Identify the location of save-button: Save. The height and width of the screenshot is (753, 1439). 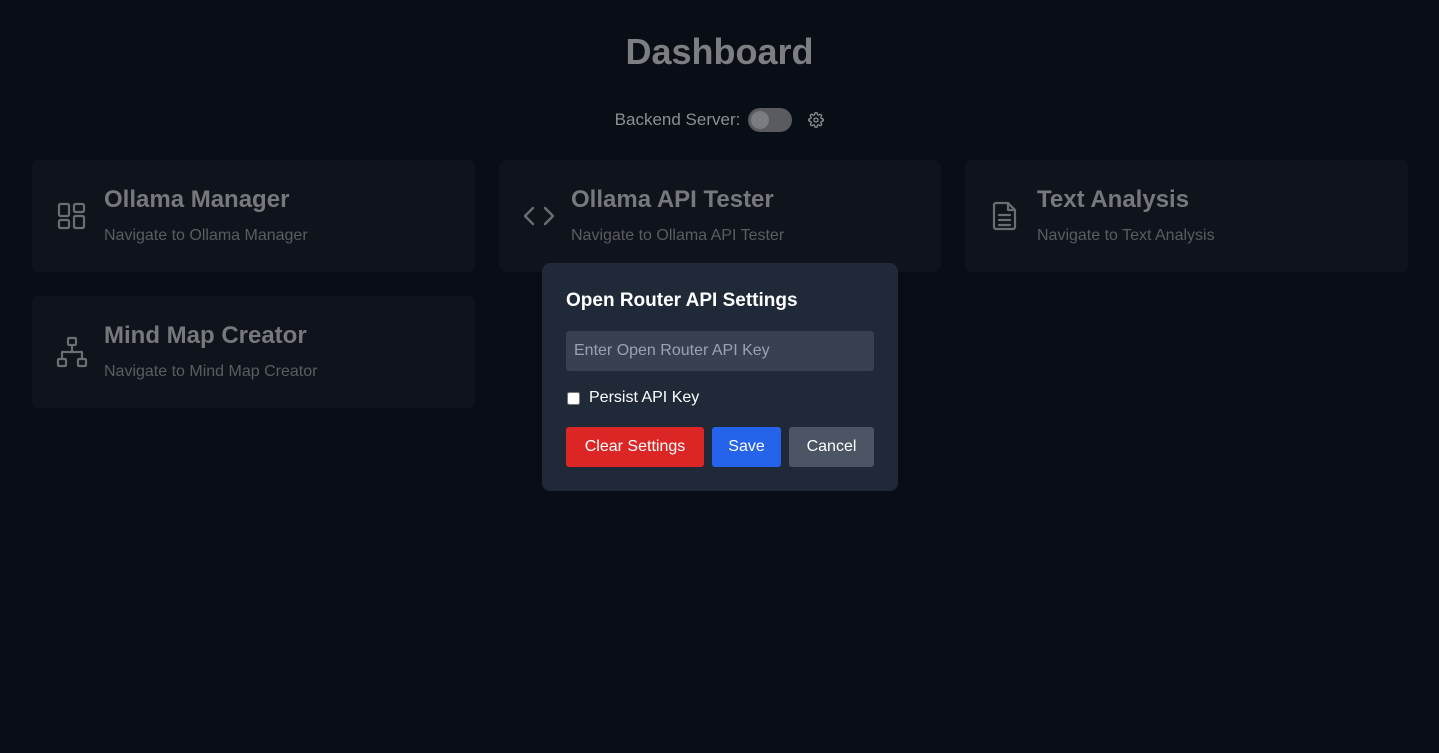
(746, 447).